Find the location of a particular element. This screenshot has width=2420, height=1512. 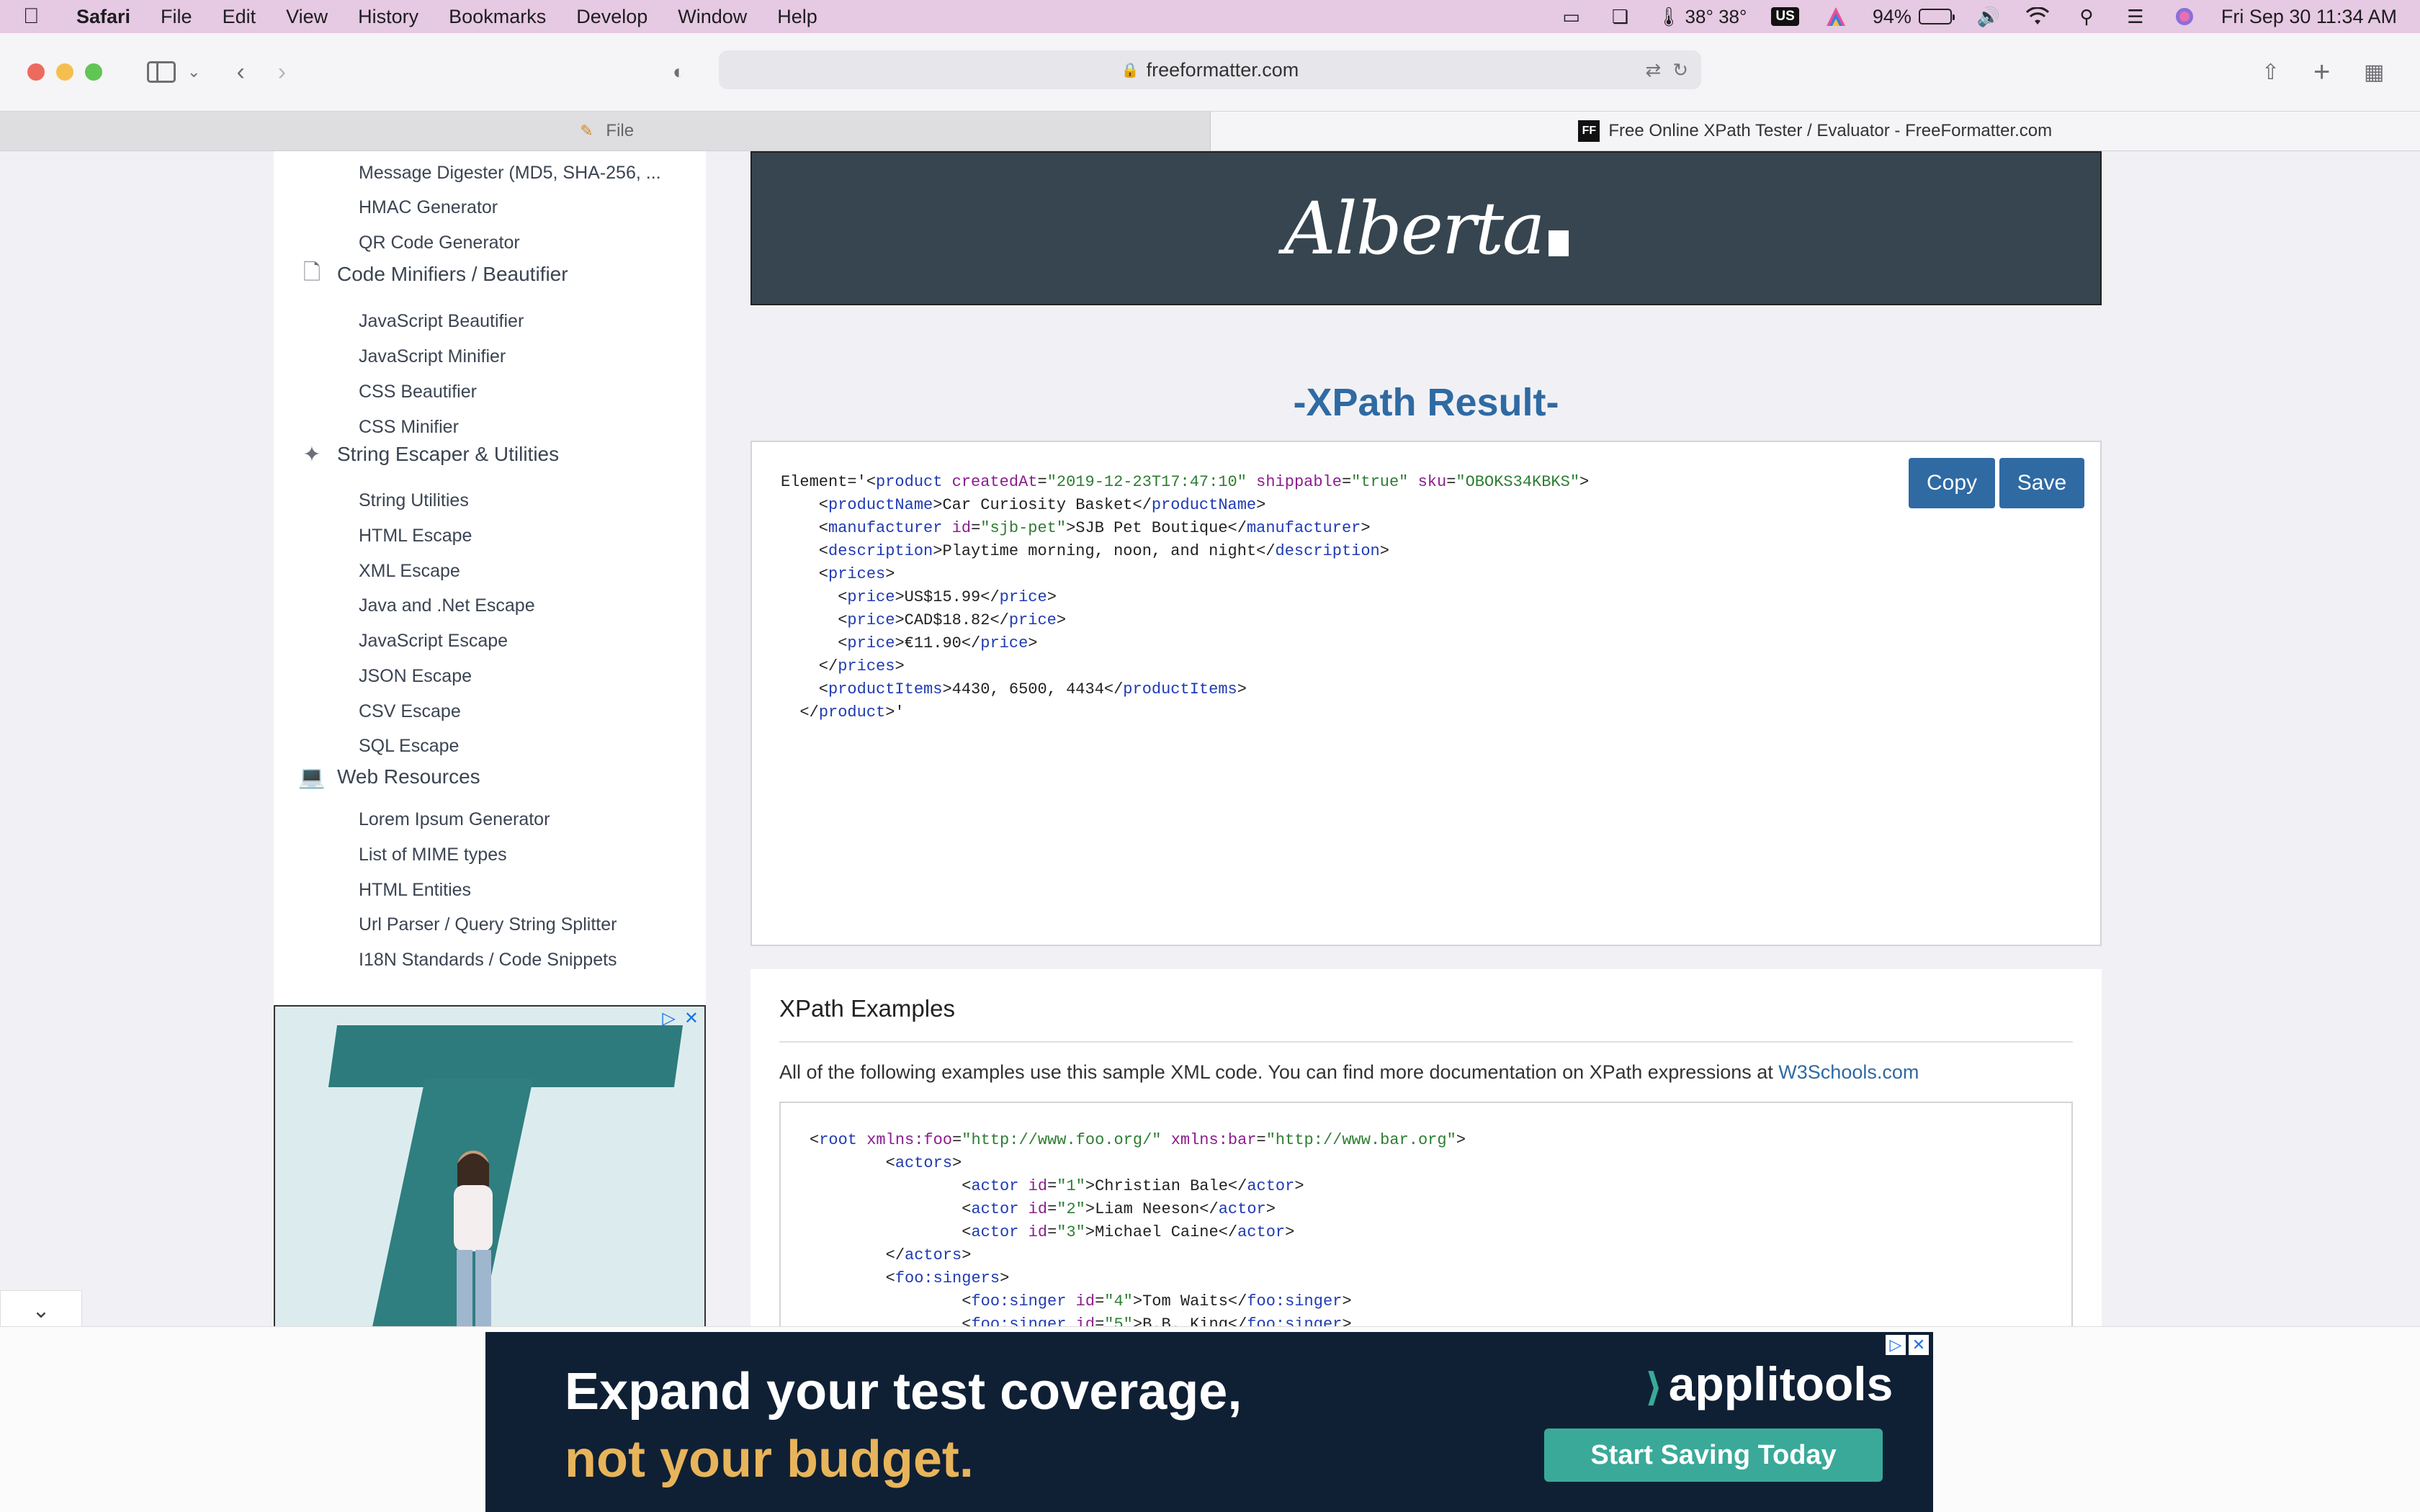

sidebar-item-sql-escape: SQL Escape is located at coordinates (409, 746).